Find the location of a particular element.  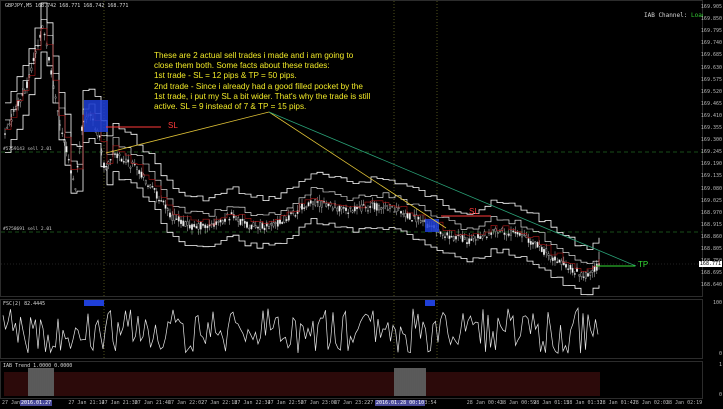

price-axis-label: 168.915 is located at coordinates (711, 224).